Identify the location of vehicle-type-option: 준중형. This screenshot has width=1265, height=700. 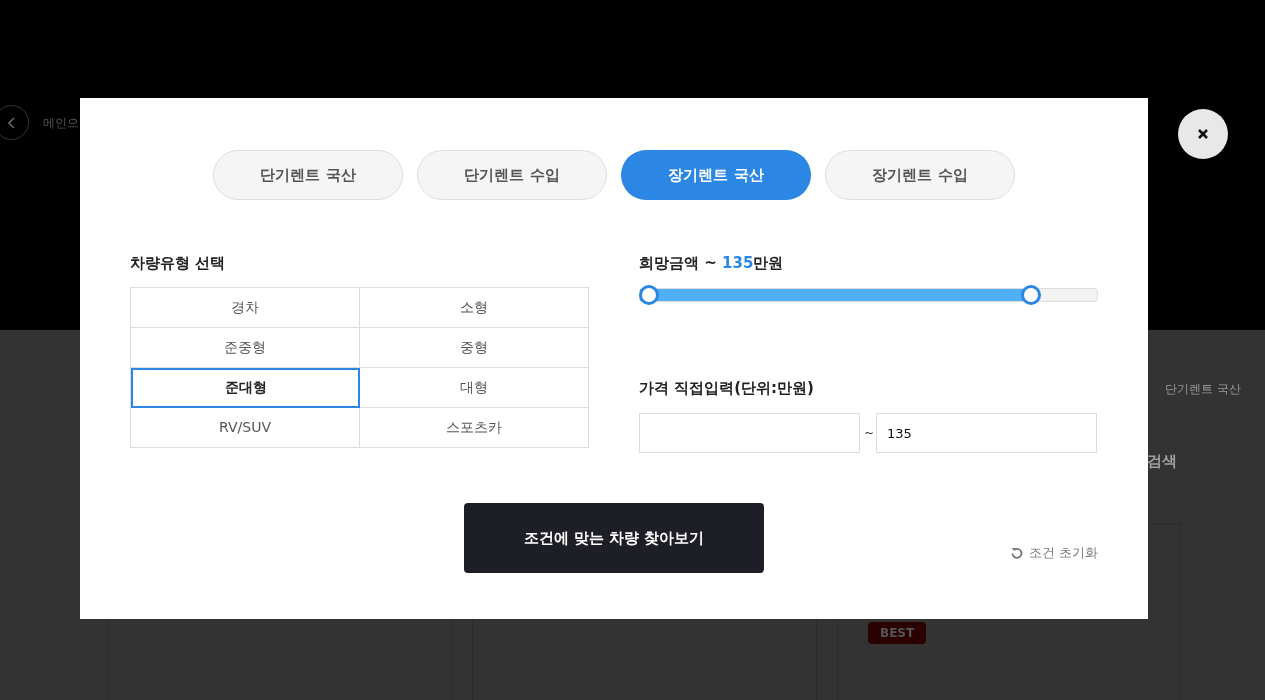
(245, 347).